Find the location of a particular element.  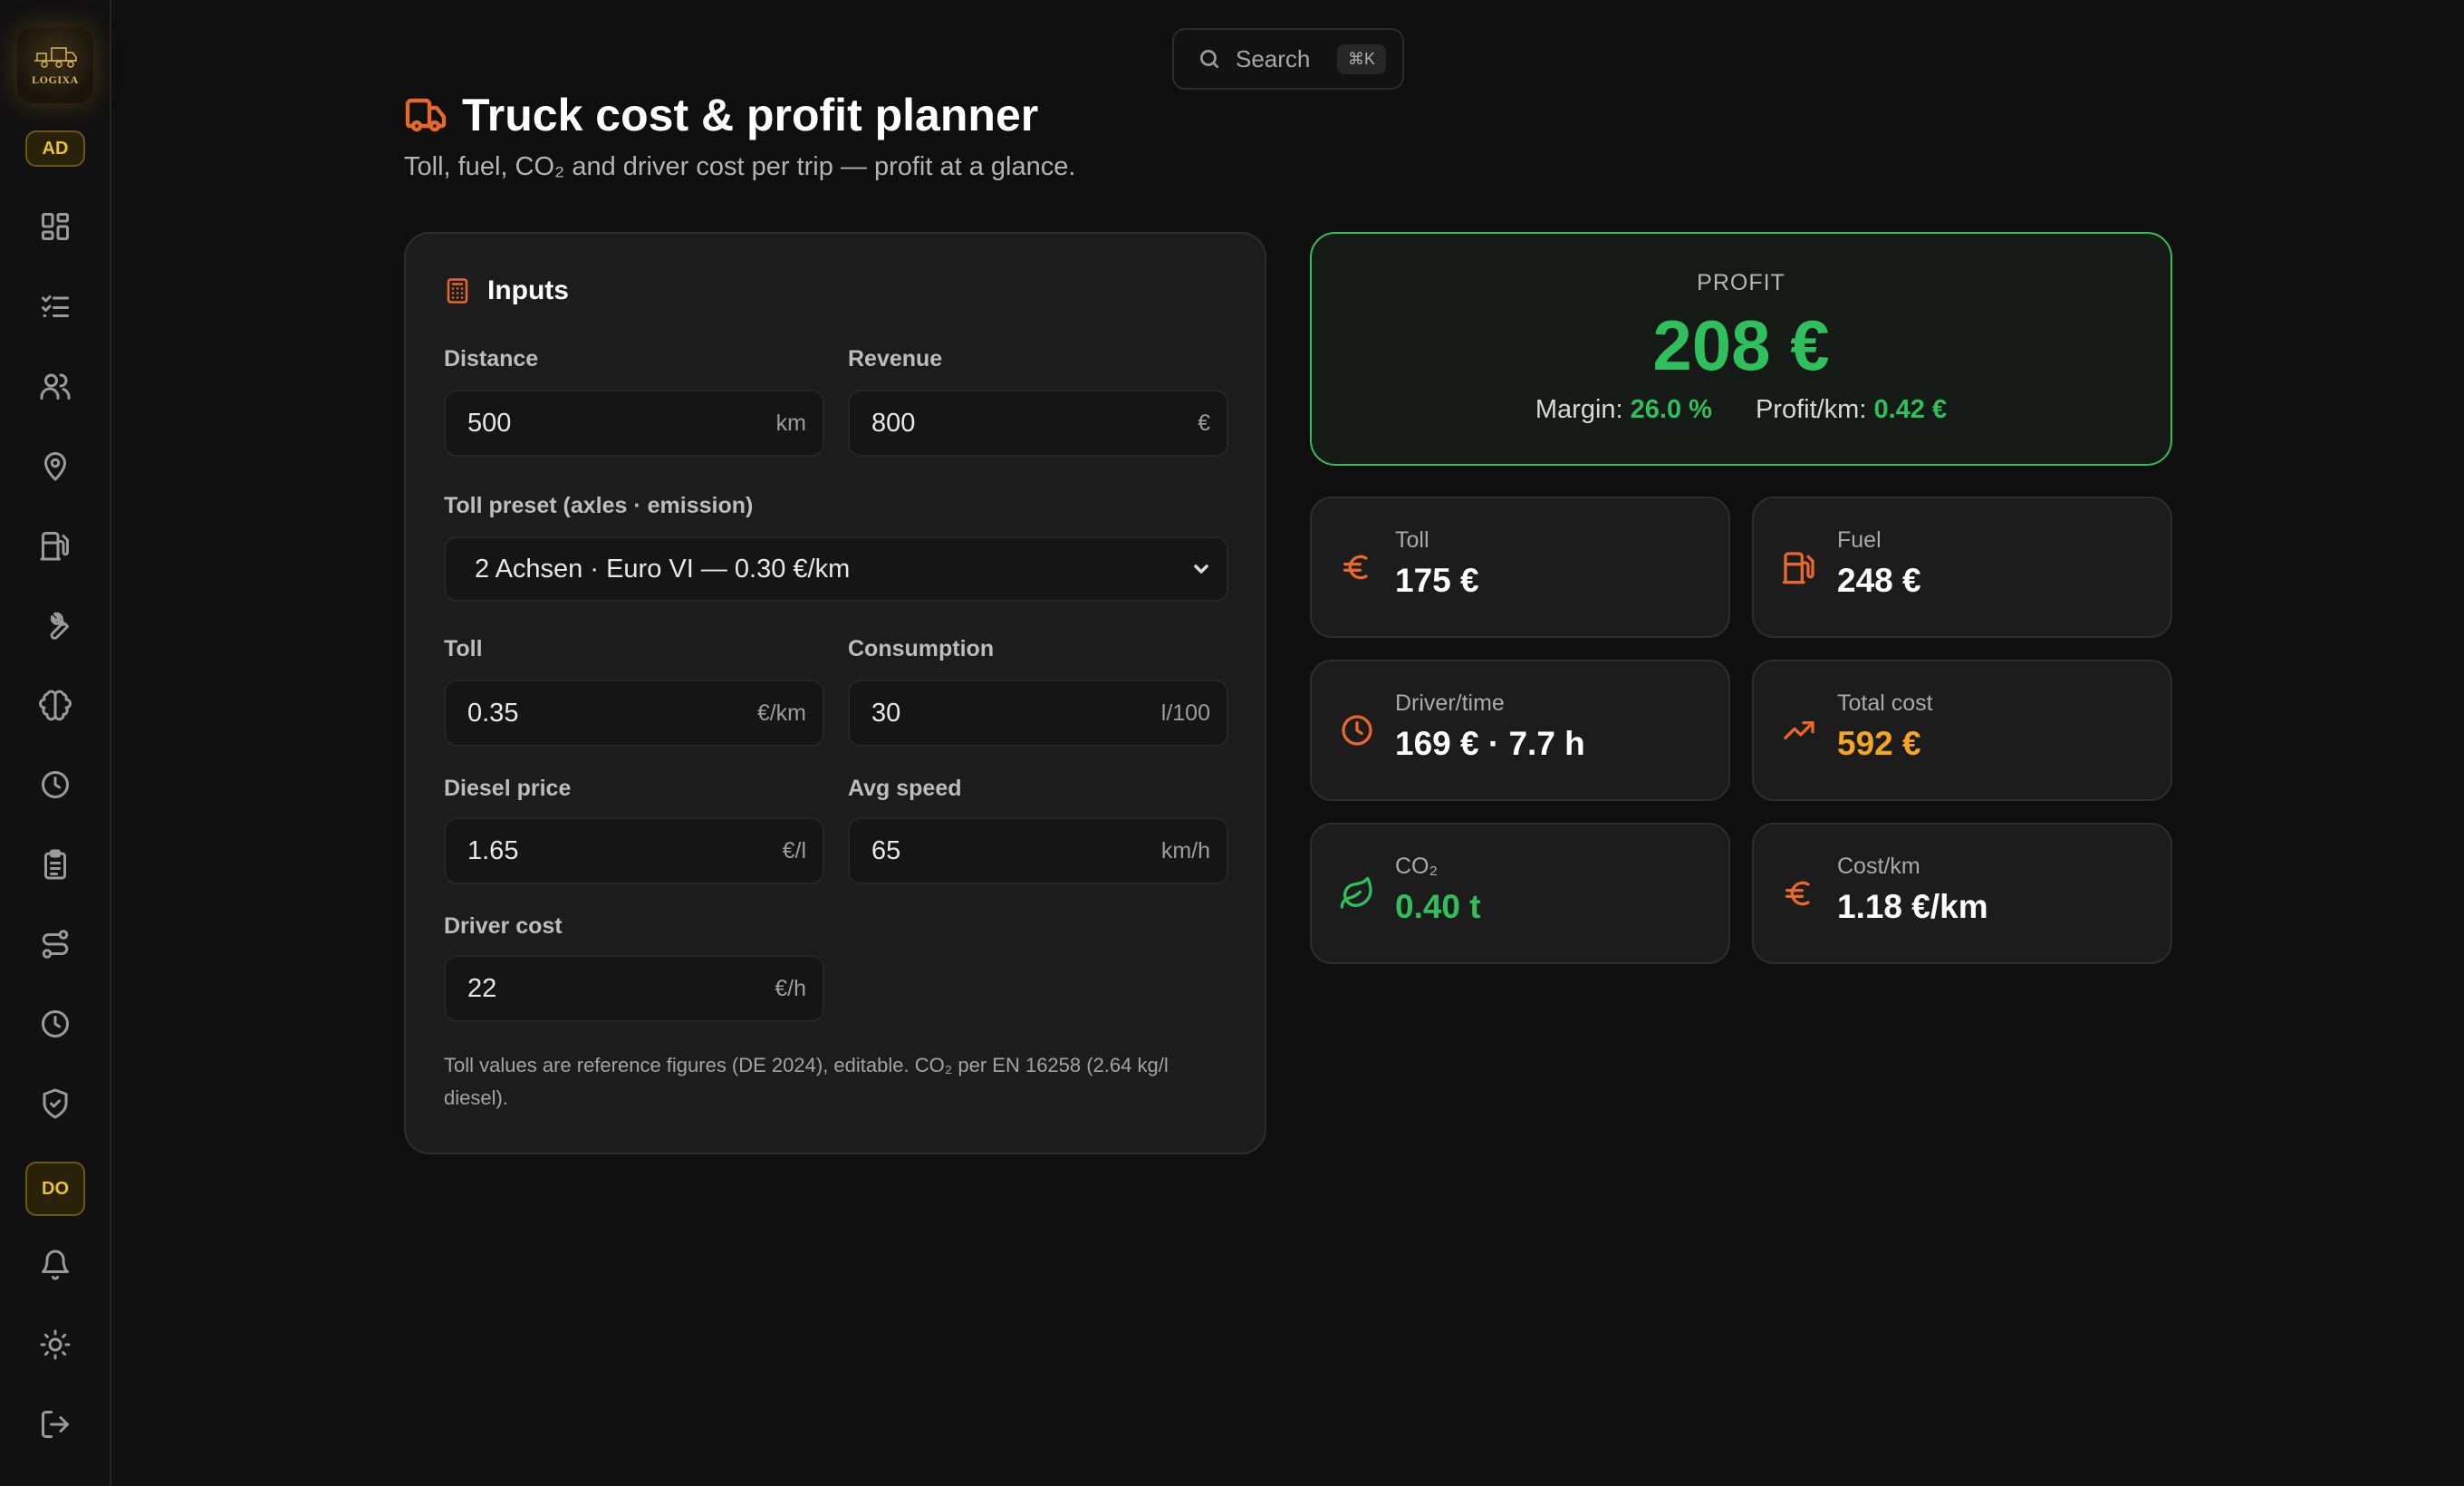

avg-speed-field: 65 km/h is located at coordinates (1038, 851).